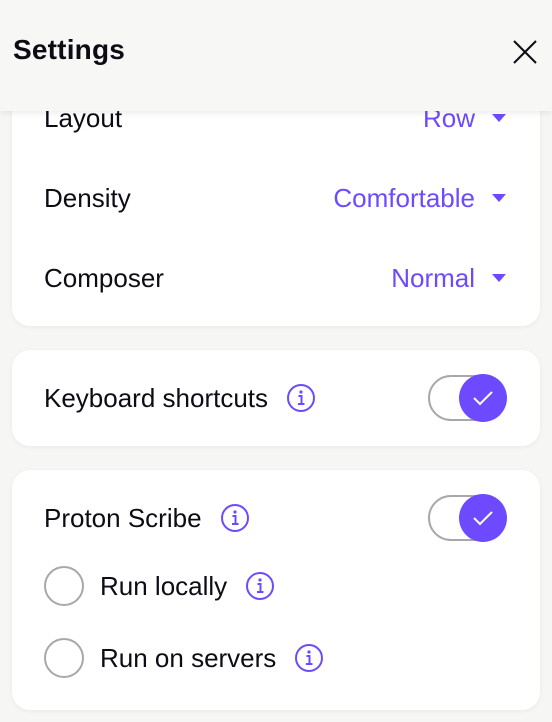 This screenshot has width=552, height=722. I want to click on composer-label: Composer, so click(104, 277).